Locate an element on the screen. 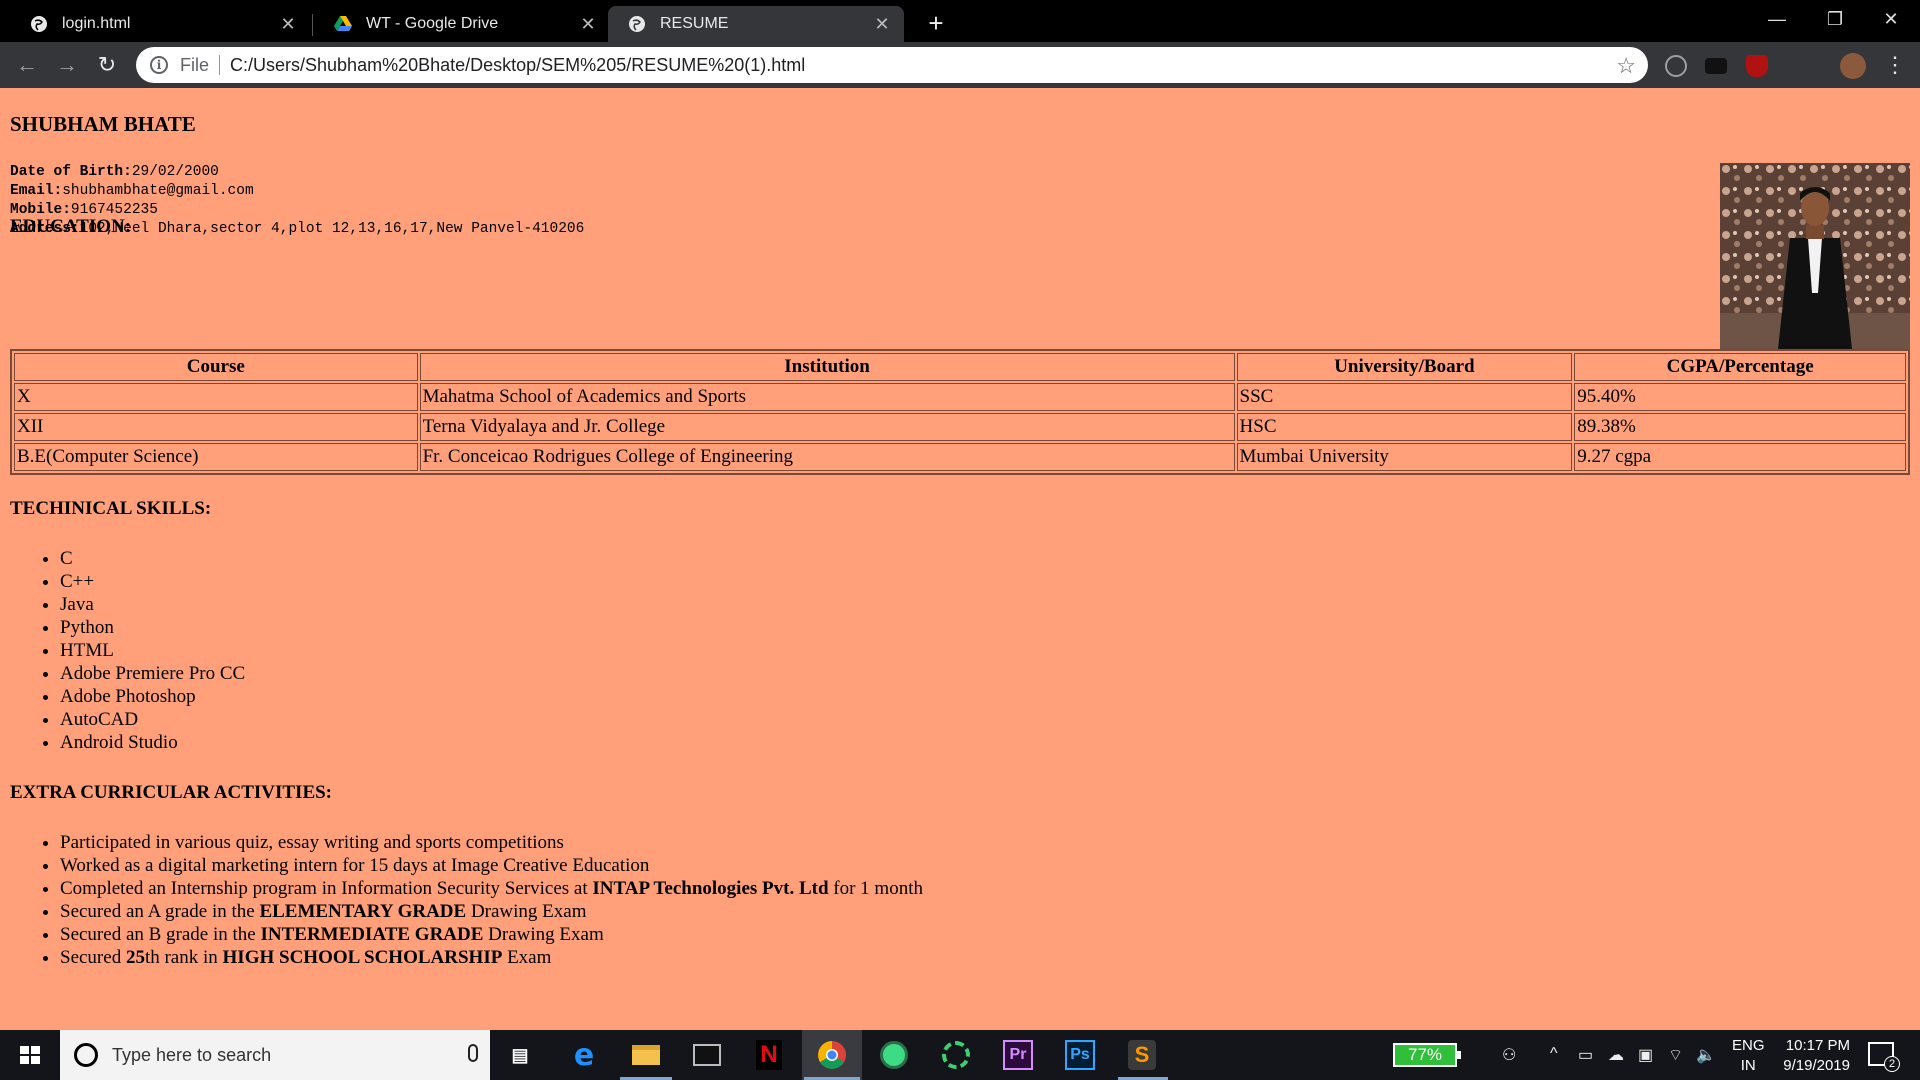  system-clock: 10:17 PM 9/19/2019 is located at coordinates (1805, 1056).